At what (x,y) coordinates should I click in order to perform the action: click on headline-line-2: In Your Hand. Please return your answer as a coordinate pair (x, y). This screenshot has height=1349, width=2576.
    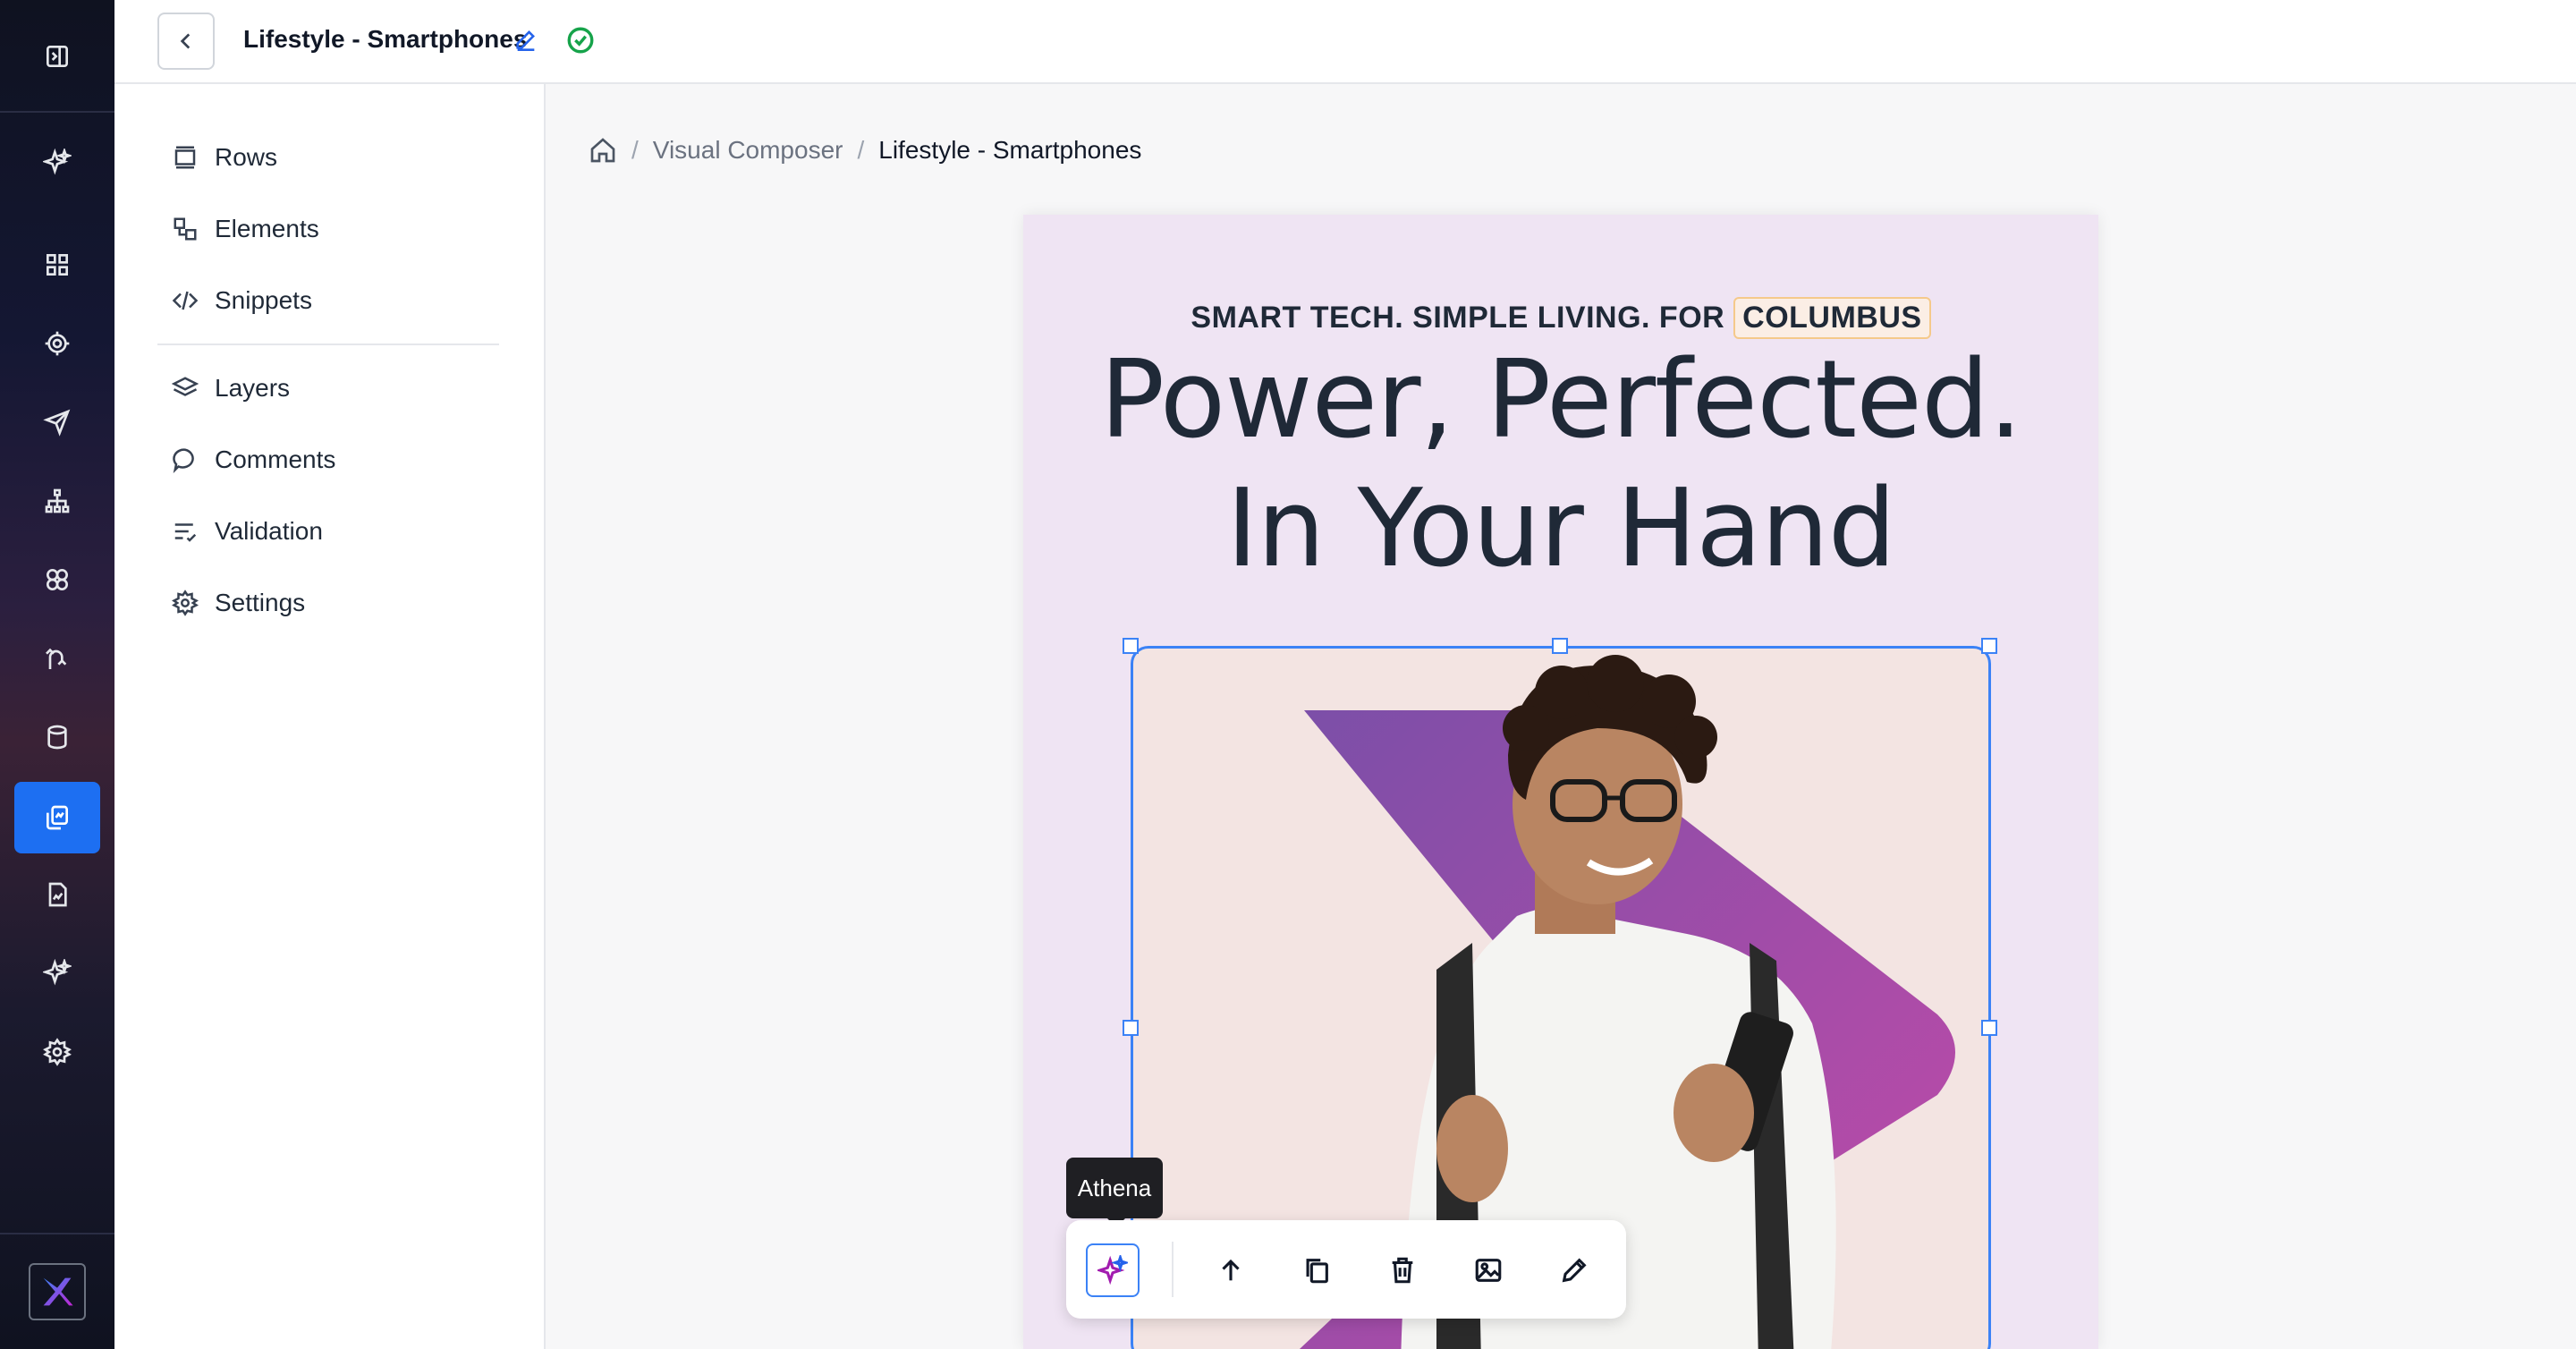
    Looking at the image, I should click on (1561, 529).